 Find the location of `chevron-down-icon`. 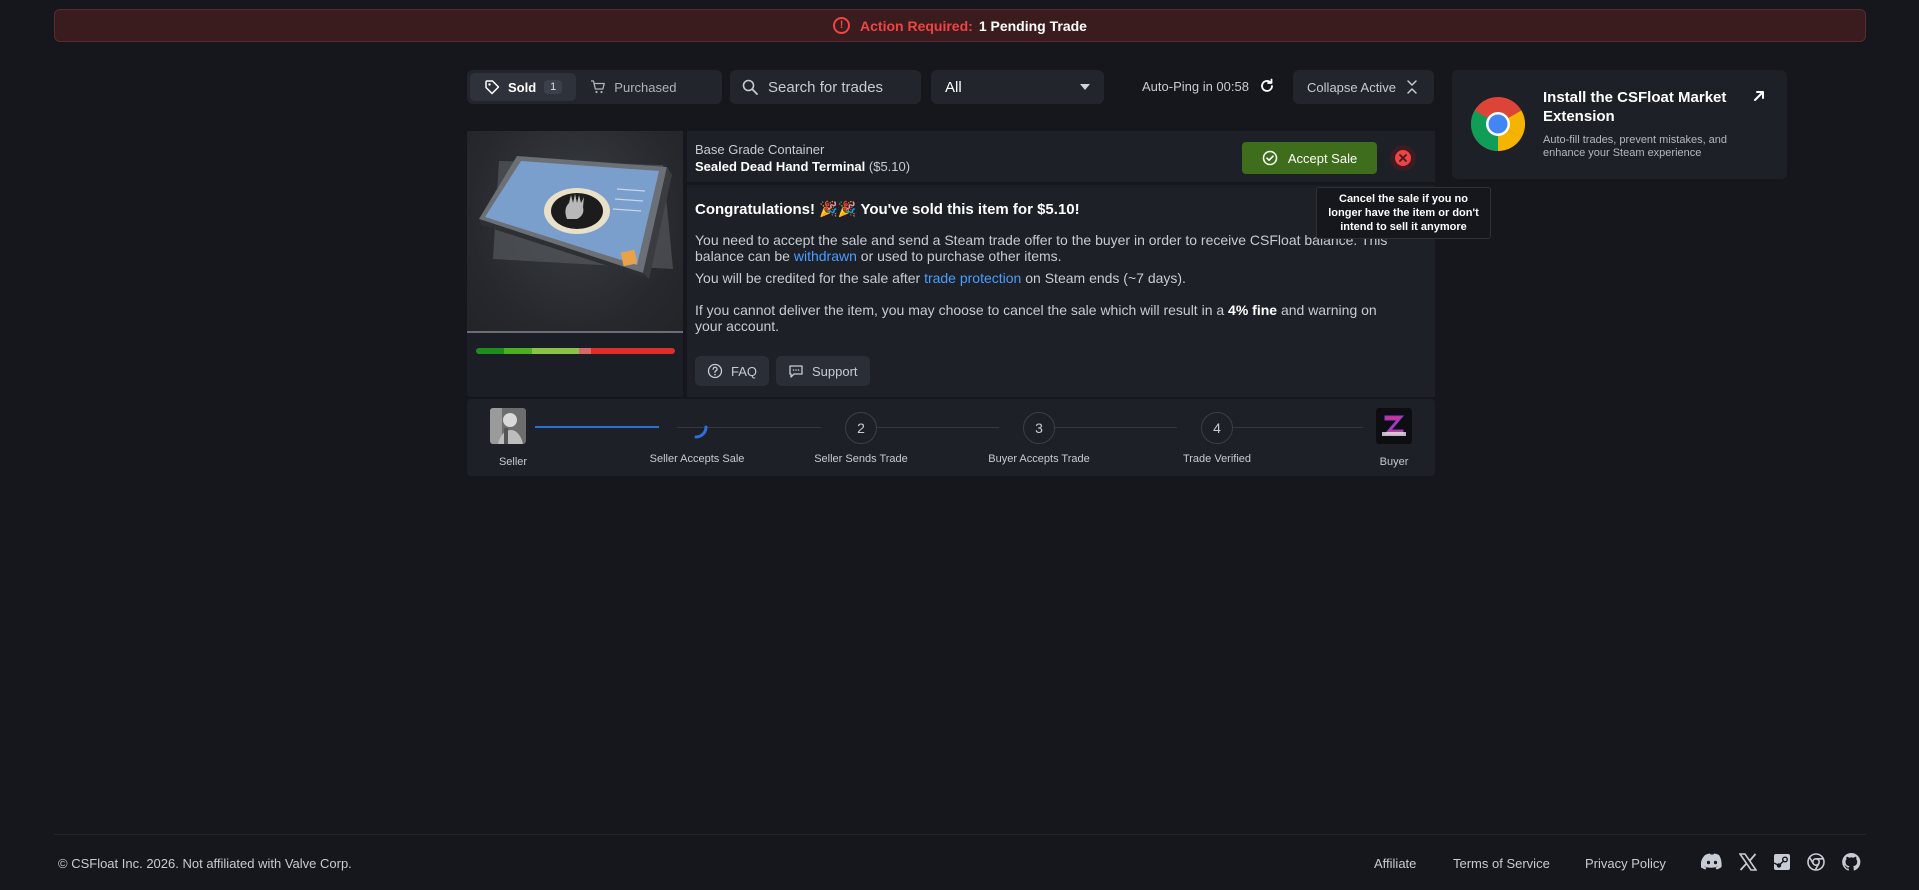

chevron-down-icon is located at coordinates (1085, 87).